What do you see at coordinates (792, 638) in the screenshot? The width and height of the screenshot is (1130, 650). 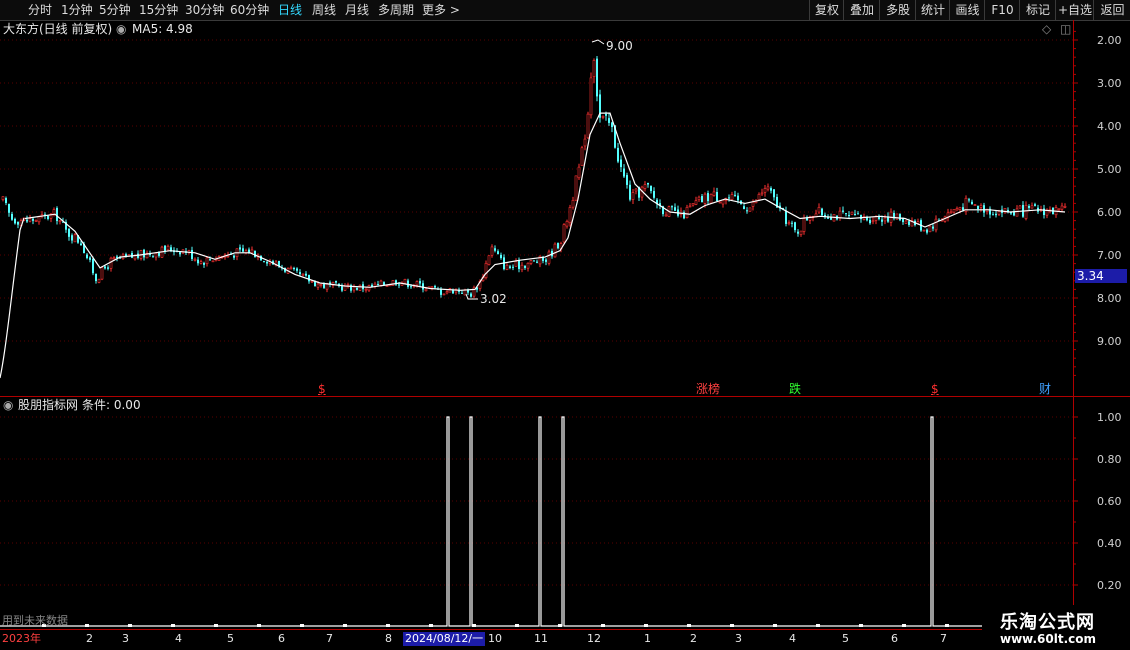 I see `x-axis-label: 4` at bounding box center [792, 638].